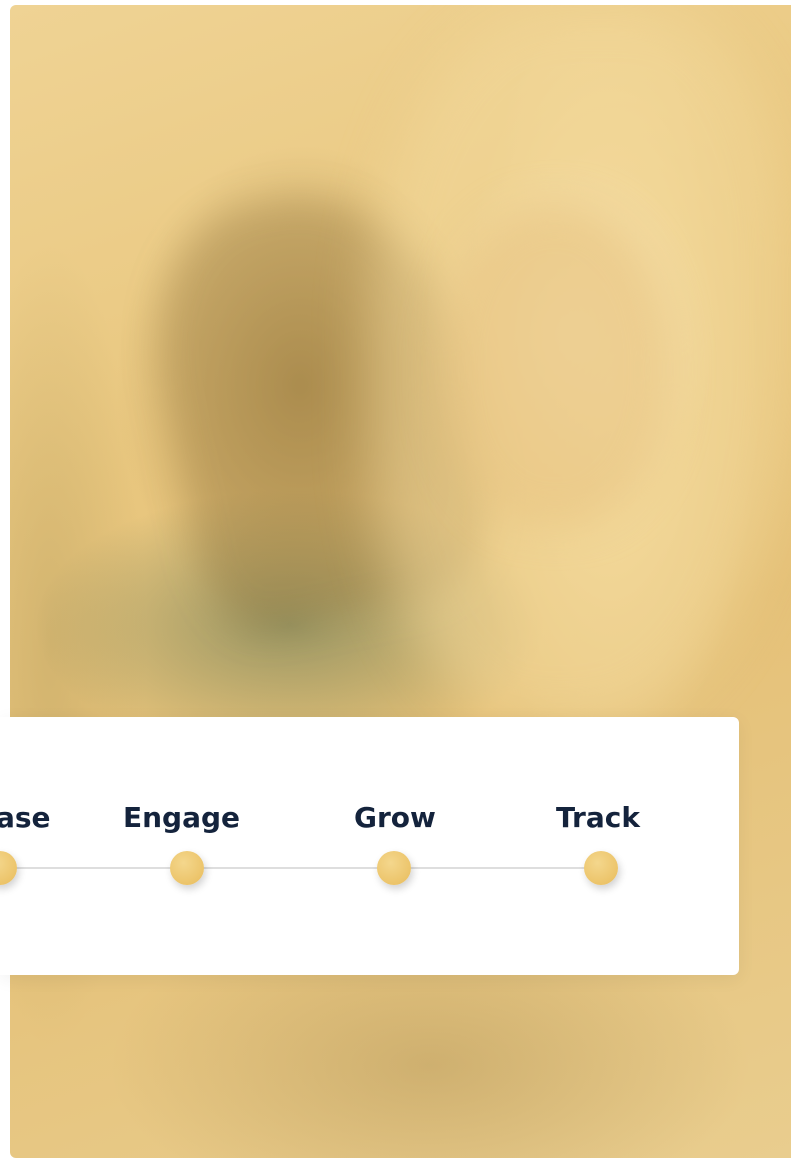 The width and height of the screenshot is (791, 1167). What do you see at coordinates (187, 868) in the screenshot?
I see `timeline-step-dot-engage` at bounding box center [187, 868].